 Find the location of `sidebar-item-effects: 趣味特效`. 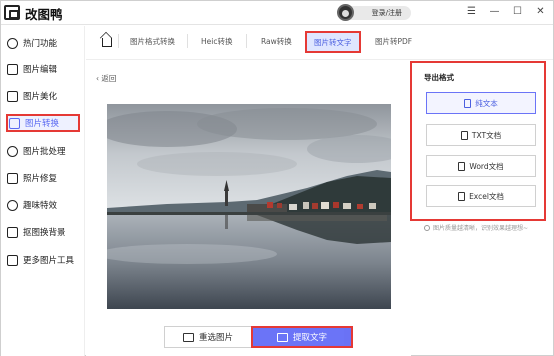

sidebar-item-effects: 趣味特效 is located at coordinates (32, 205).